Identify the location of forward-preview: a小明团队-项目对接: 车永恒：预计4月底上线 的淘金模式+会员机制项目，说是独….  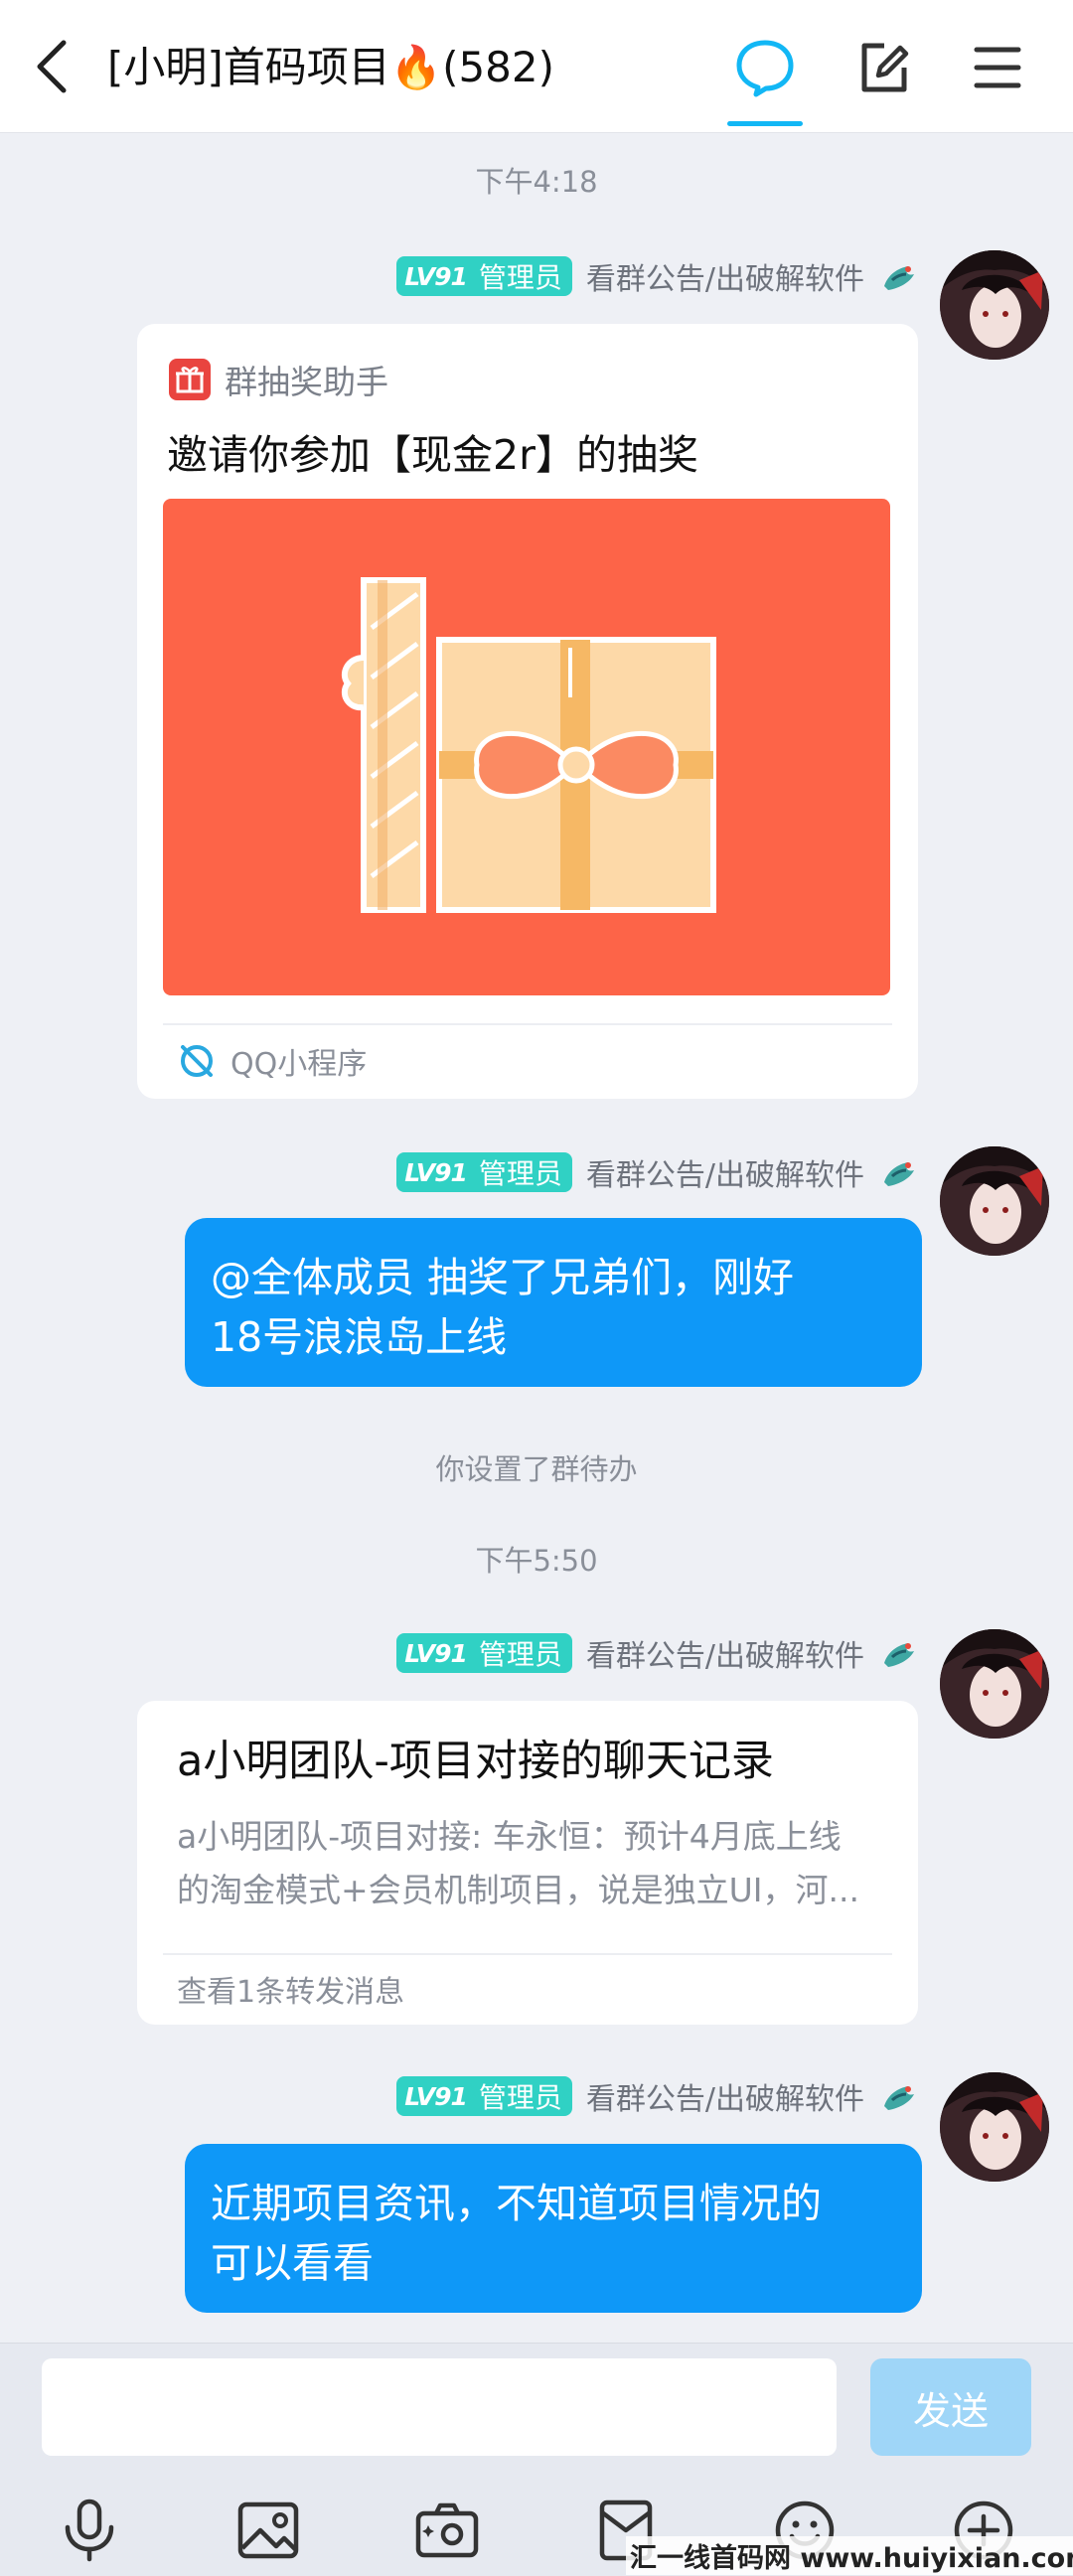
(530, 1864).